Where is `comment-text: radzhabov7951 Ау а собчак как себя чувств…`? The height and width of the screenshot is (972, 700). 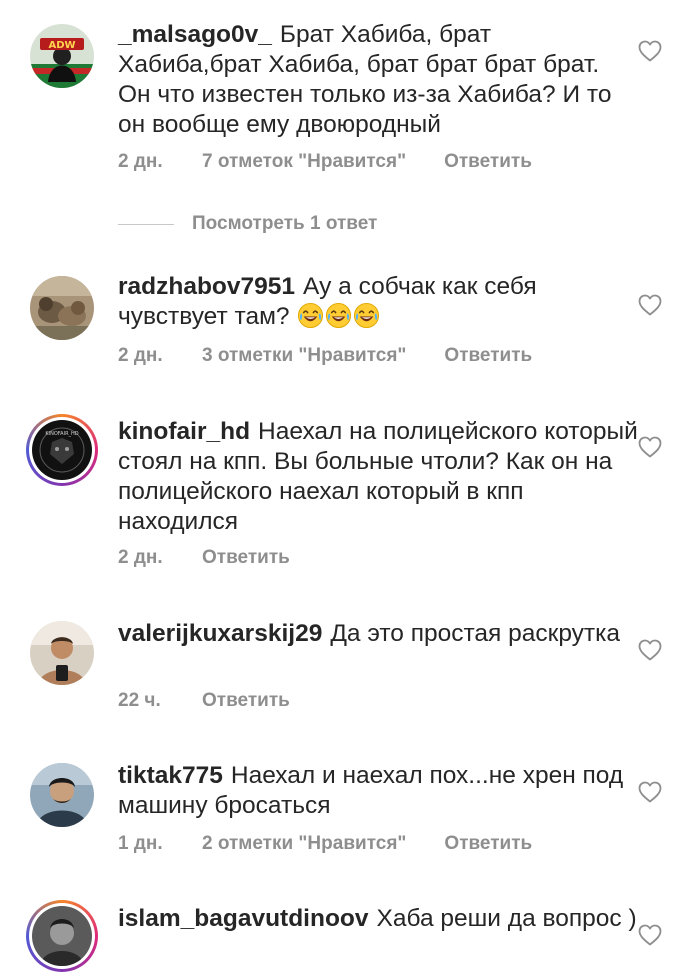 comment-text: radzhabov7951 Ау а собчак как себя чувств… is located at coordinates (378, 302).